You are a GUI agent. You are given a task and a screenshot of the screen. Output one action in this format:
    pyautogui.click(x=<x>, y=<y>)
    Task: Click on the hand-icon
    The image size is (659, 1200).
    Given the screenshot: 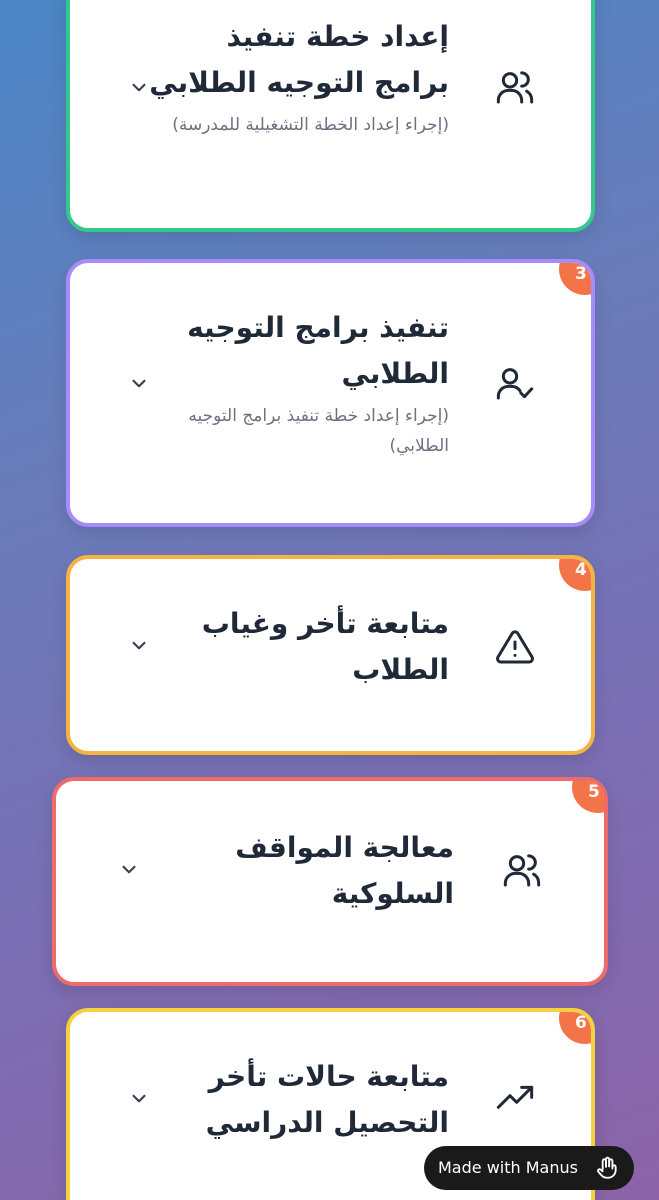 What is the action you would take?
    pyautogui.click(x=607, y=1168)
    